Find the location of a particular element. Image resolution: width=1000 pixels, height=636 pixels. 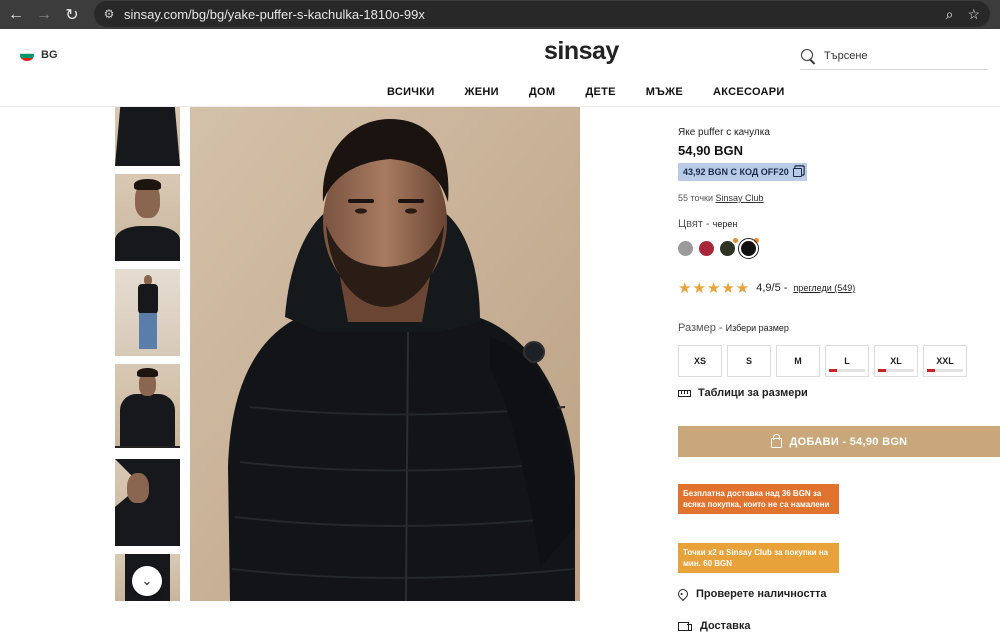

menu-item-accessories: АКСЕСОАРИ is located at coordinates (749, 92).